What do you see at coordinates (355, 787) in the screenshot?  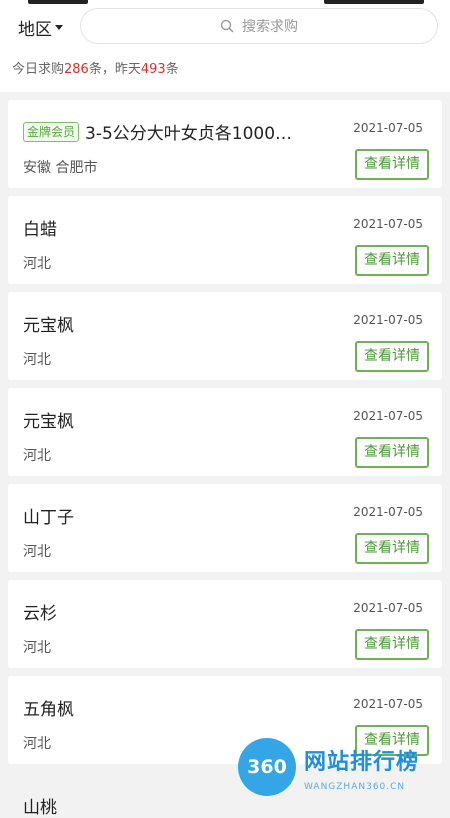 I see `watermark-url: WANGZHAN360.CN` at bounding box center [355, 787].